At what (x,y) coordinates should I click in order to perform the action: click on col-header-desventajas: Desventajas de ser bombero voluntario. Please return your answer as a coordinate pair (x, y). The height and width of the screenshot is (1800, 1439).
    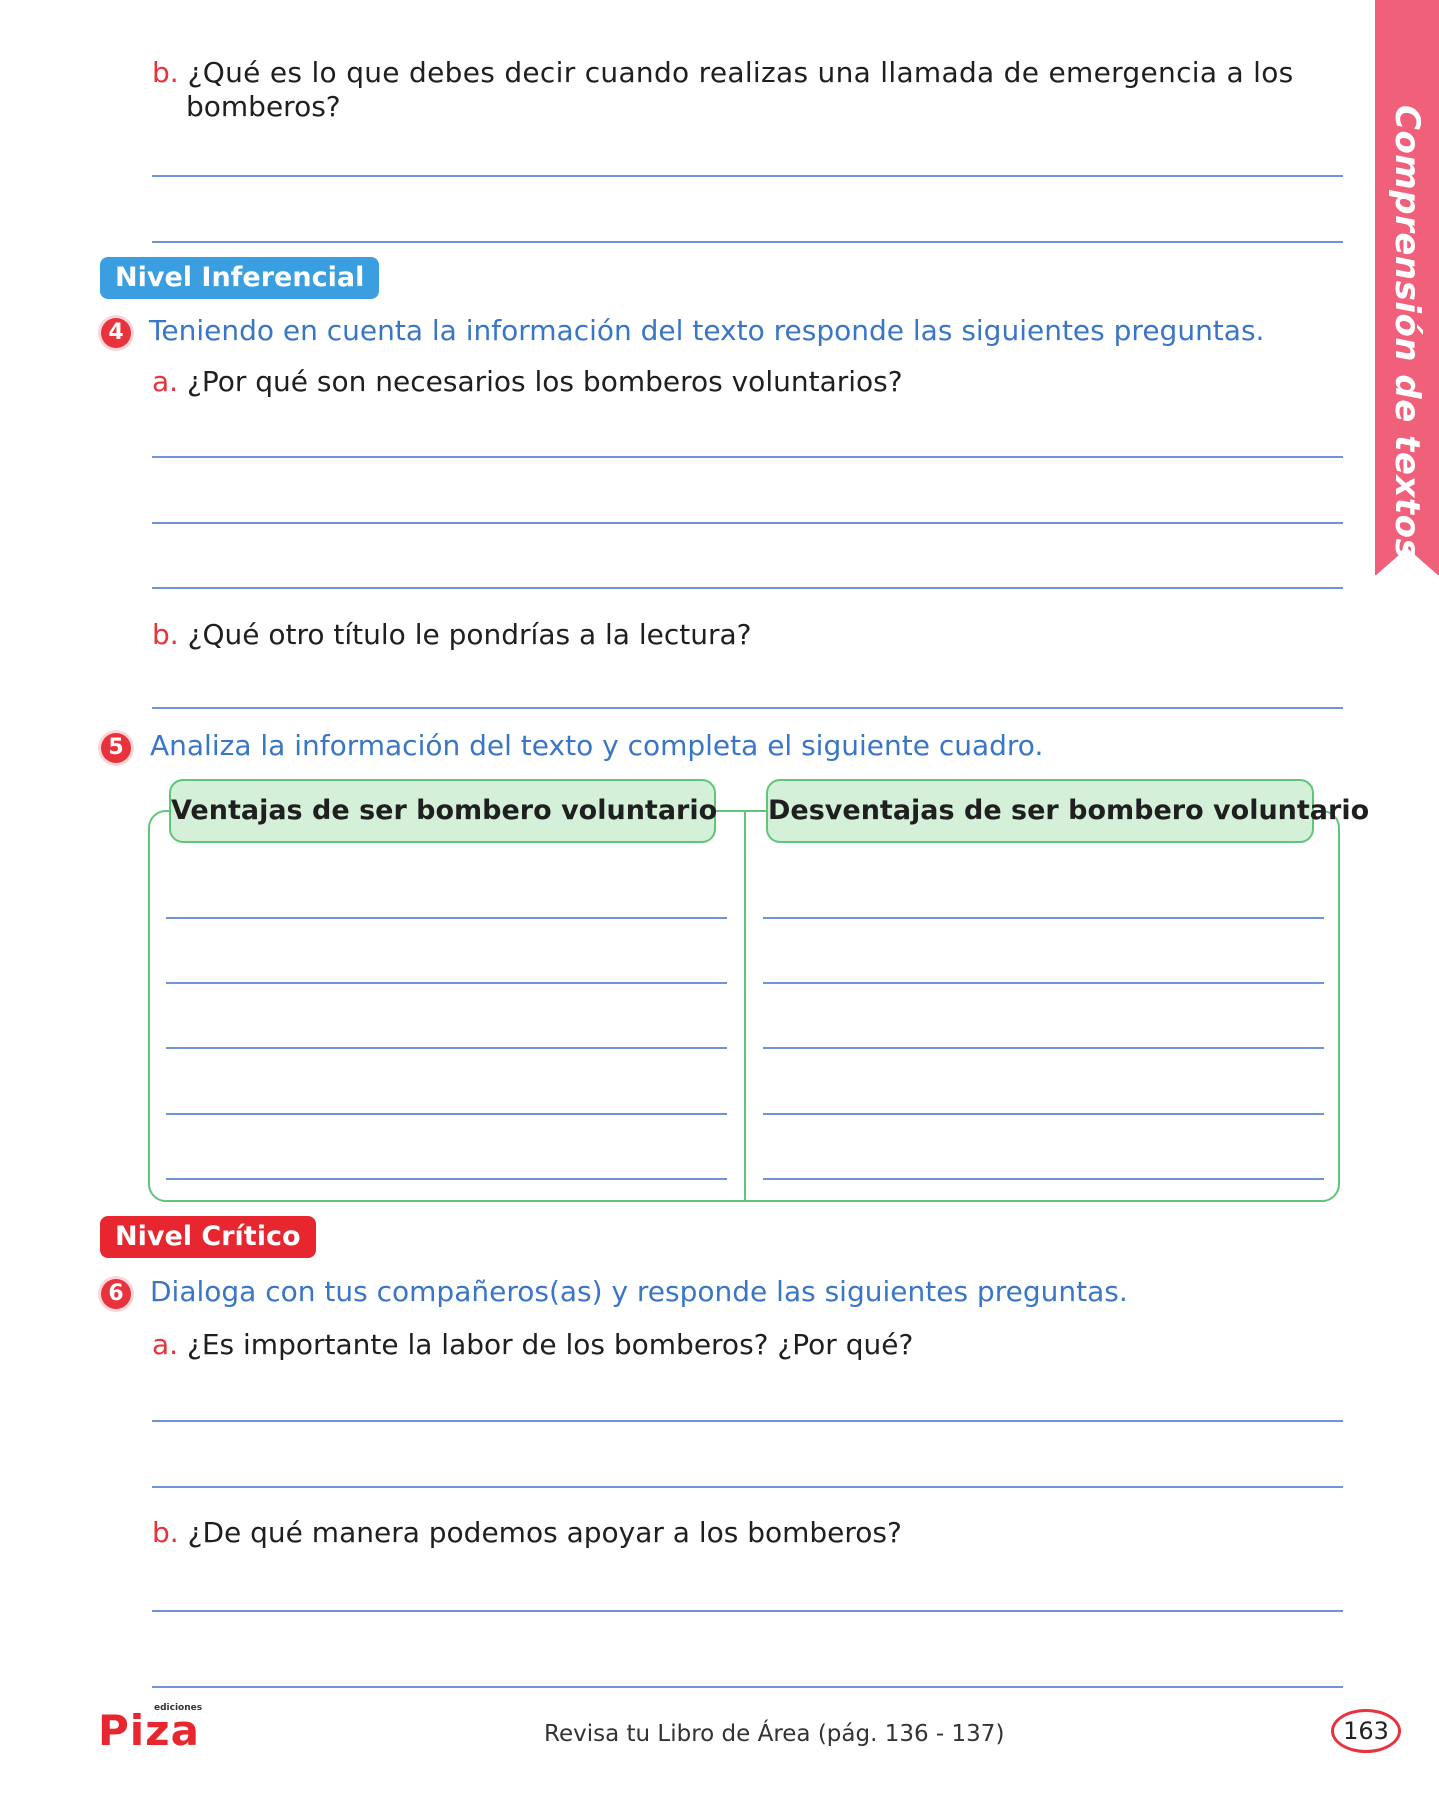
    Looking at the image, I should click on (1067, 811).